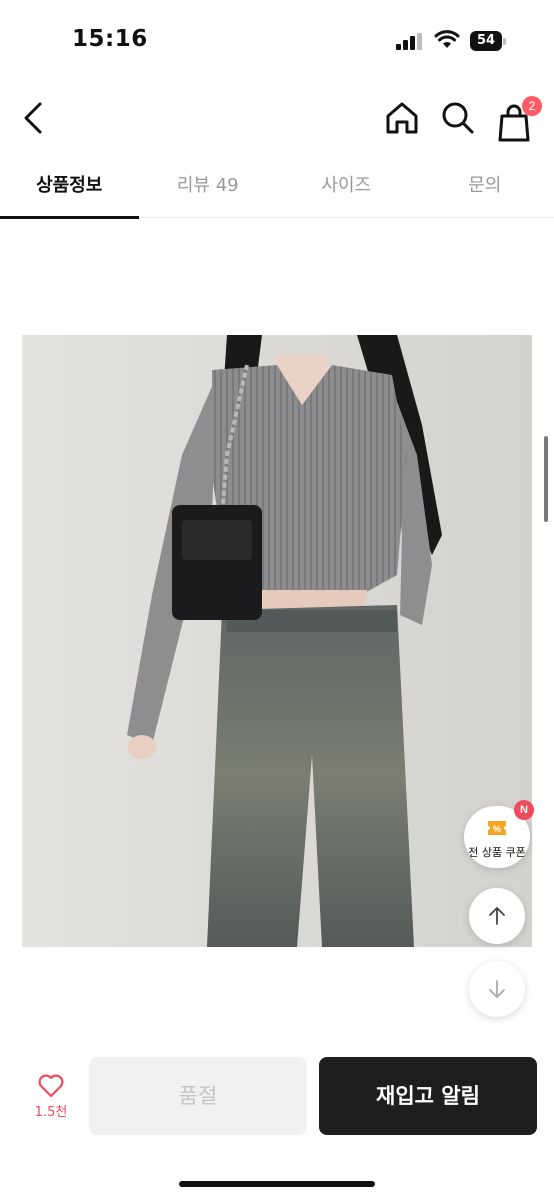 The image size is (554, 1200). Describe the element at coordinates (51, 1100) in the screenshot. I see `like-button: 1.5천` at that location.